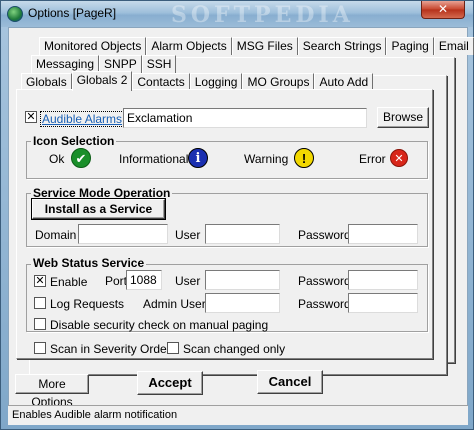 The width and height of the screenshot is (474, 430). Describe the element at coordinates (242, 234) in the screenshot. I see `service-user-field` at that location.